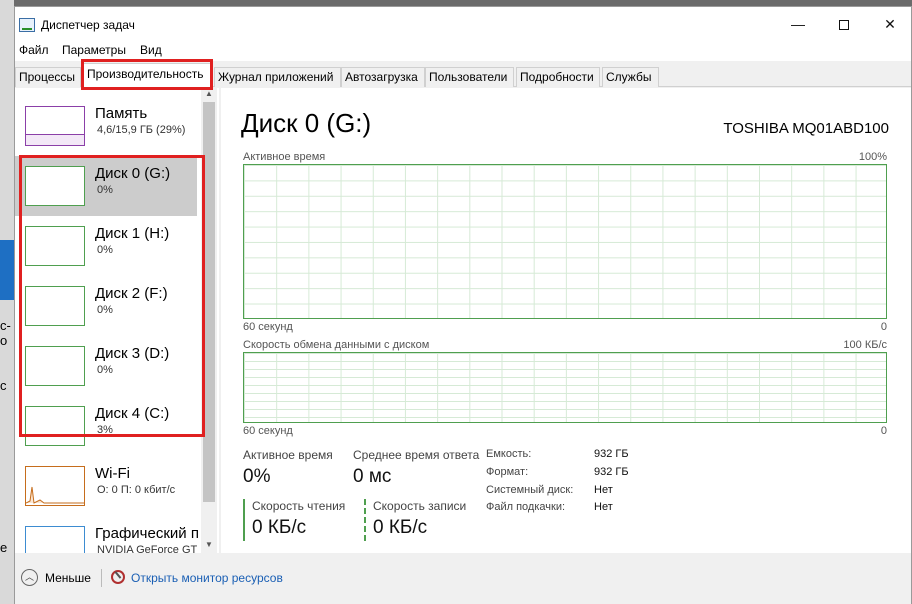 The image size is (912, 604). What do you see at coordinates (244, 520) in the screenshot?
I see `read-speed-bar` at bounding box center [244, 520].